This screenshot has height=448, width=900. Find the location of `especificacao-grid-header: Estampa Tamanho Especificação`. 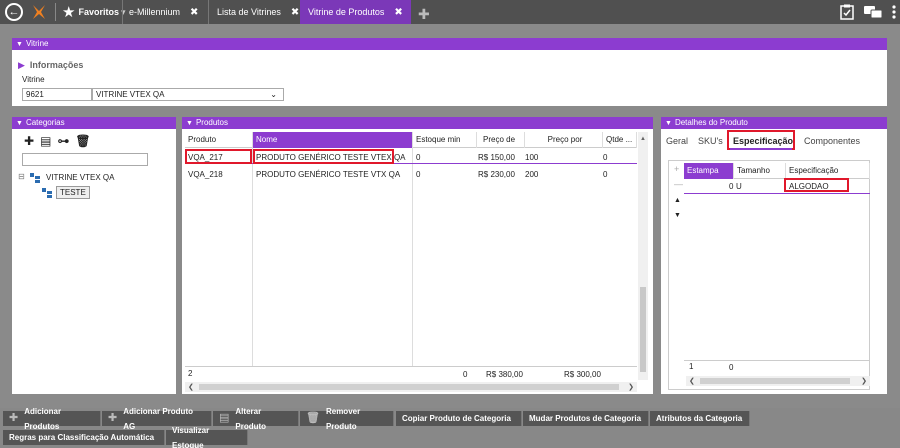

especificacao-grid-header: Estampa Tamanho Especificação is located at coordinates (777, 171).